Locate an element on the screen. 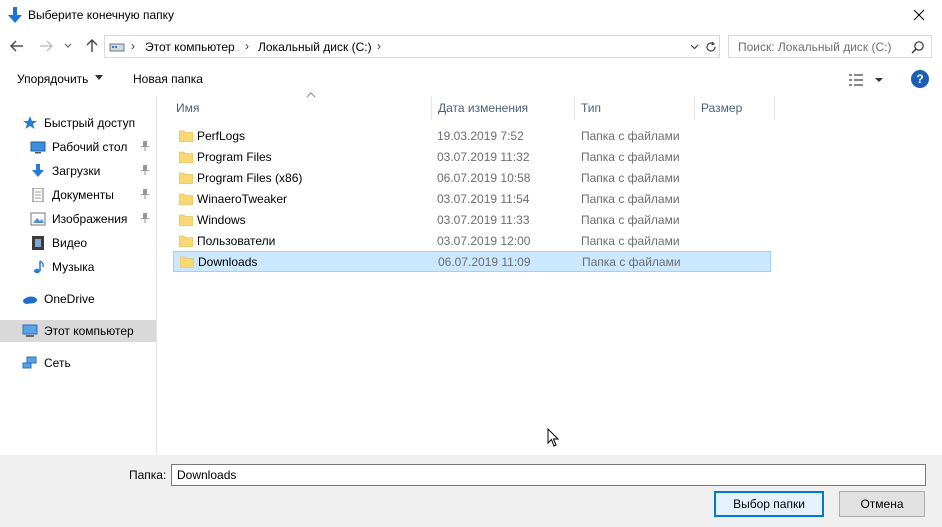 This screenshot has height=527, width=942. mouse-cursor-icon is located at coordinates (553, 437).